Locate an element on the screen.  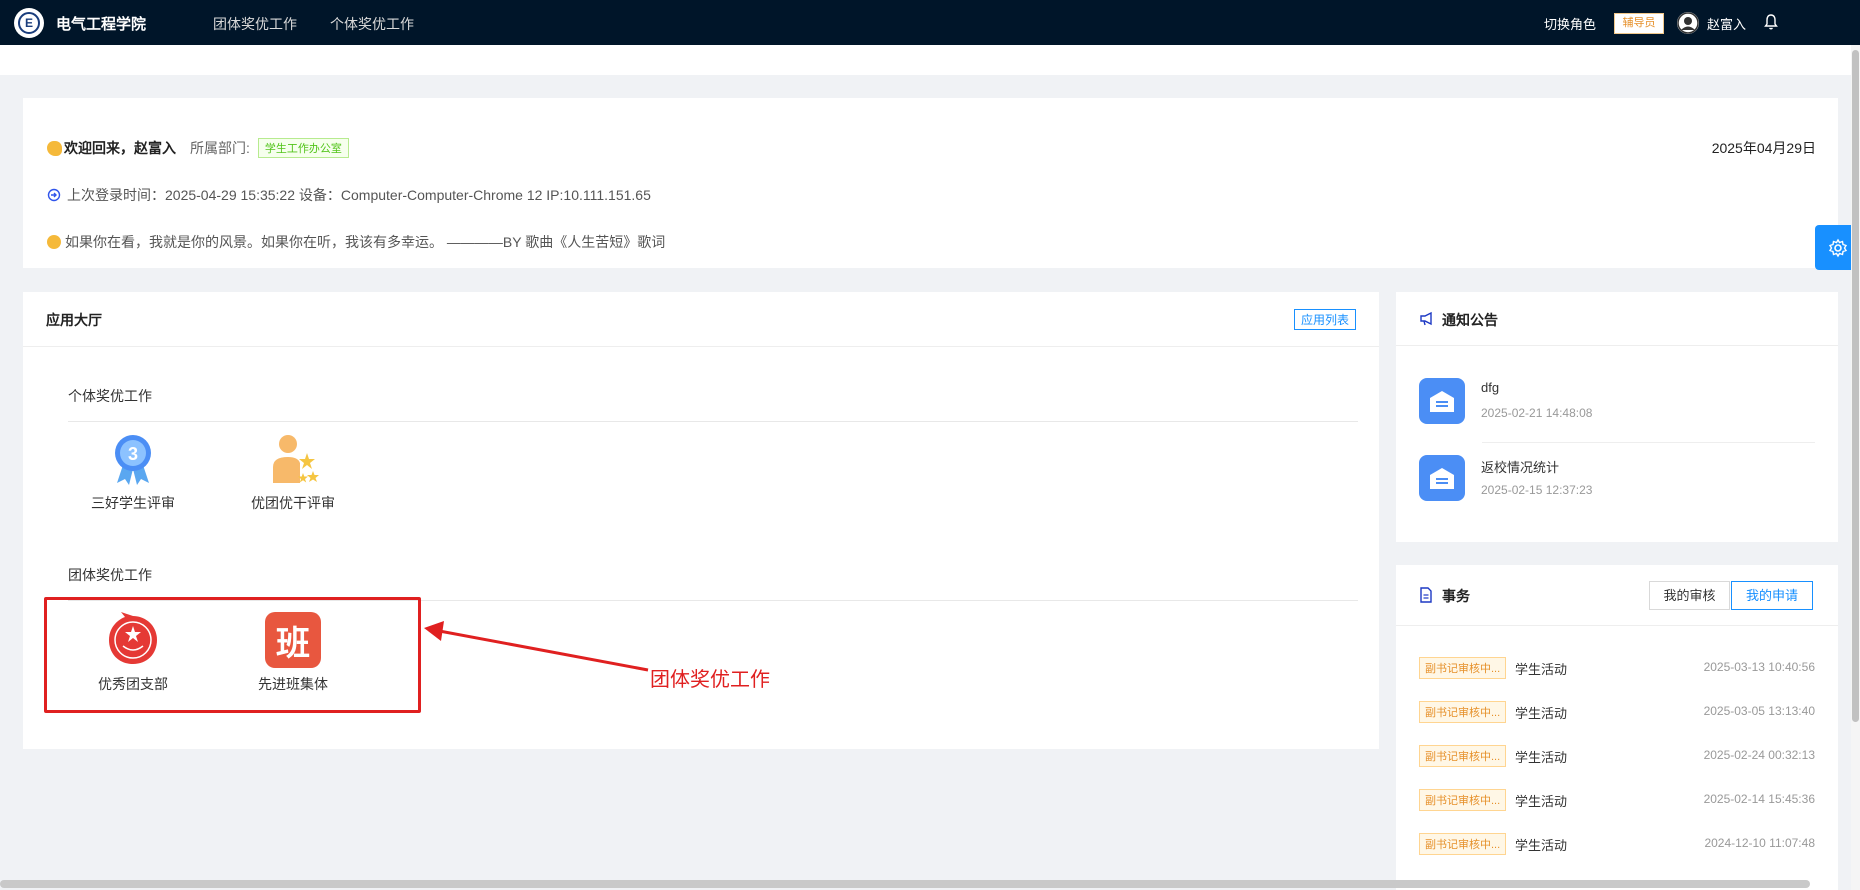
notice-item-title: 返校情况统计 is located at coordinates (1520, 466).